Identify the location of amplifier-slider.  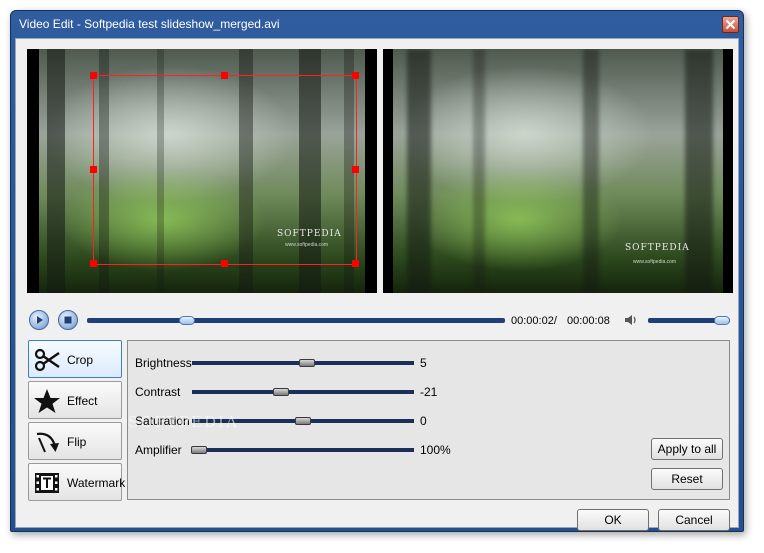
(302, 450).